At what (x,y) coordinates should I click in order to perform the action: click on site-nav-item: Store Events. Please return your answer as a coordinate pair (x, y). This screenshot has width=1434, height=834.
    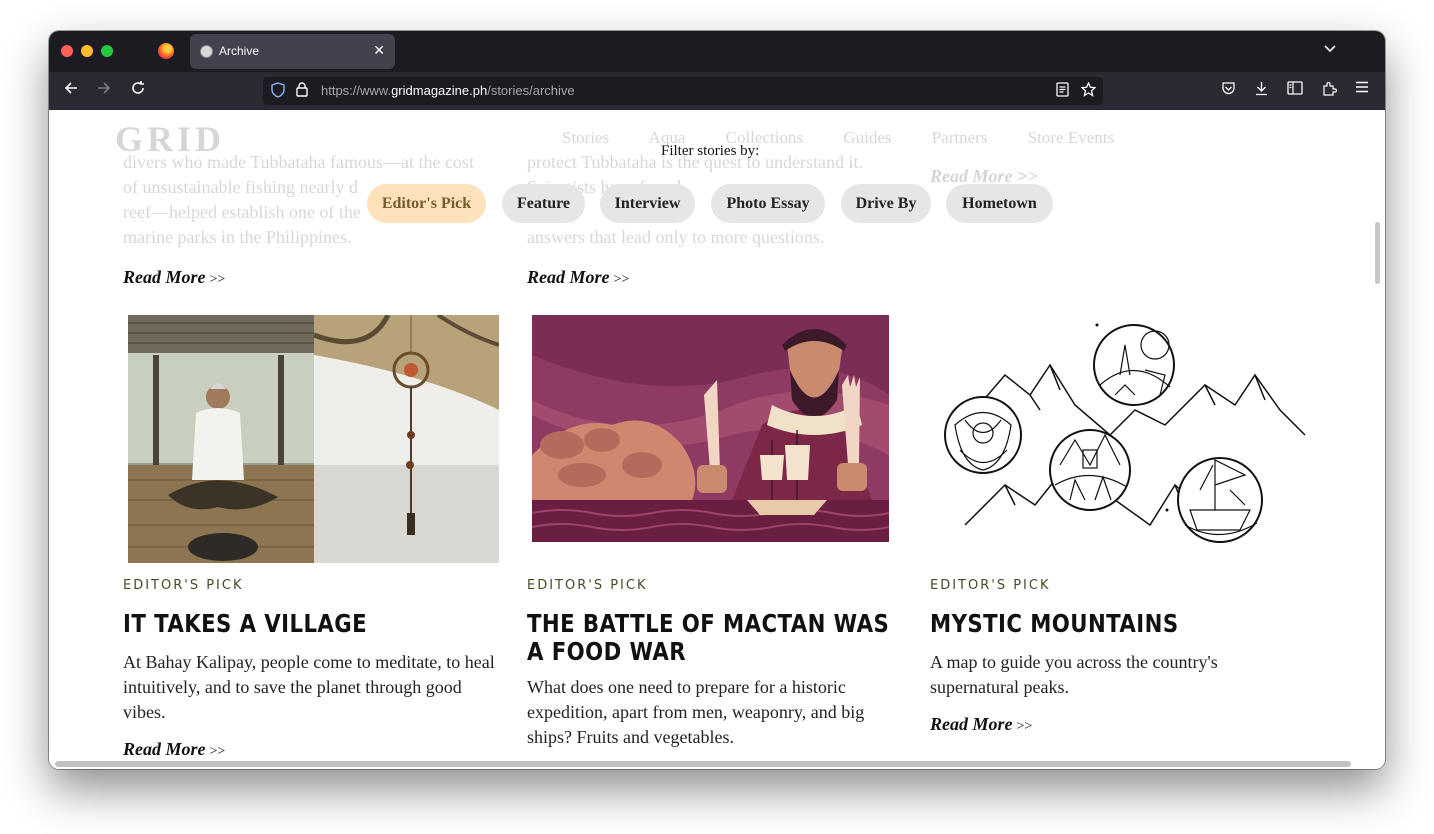
    Looking at the image, I should click on (1071, 137).